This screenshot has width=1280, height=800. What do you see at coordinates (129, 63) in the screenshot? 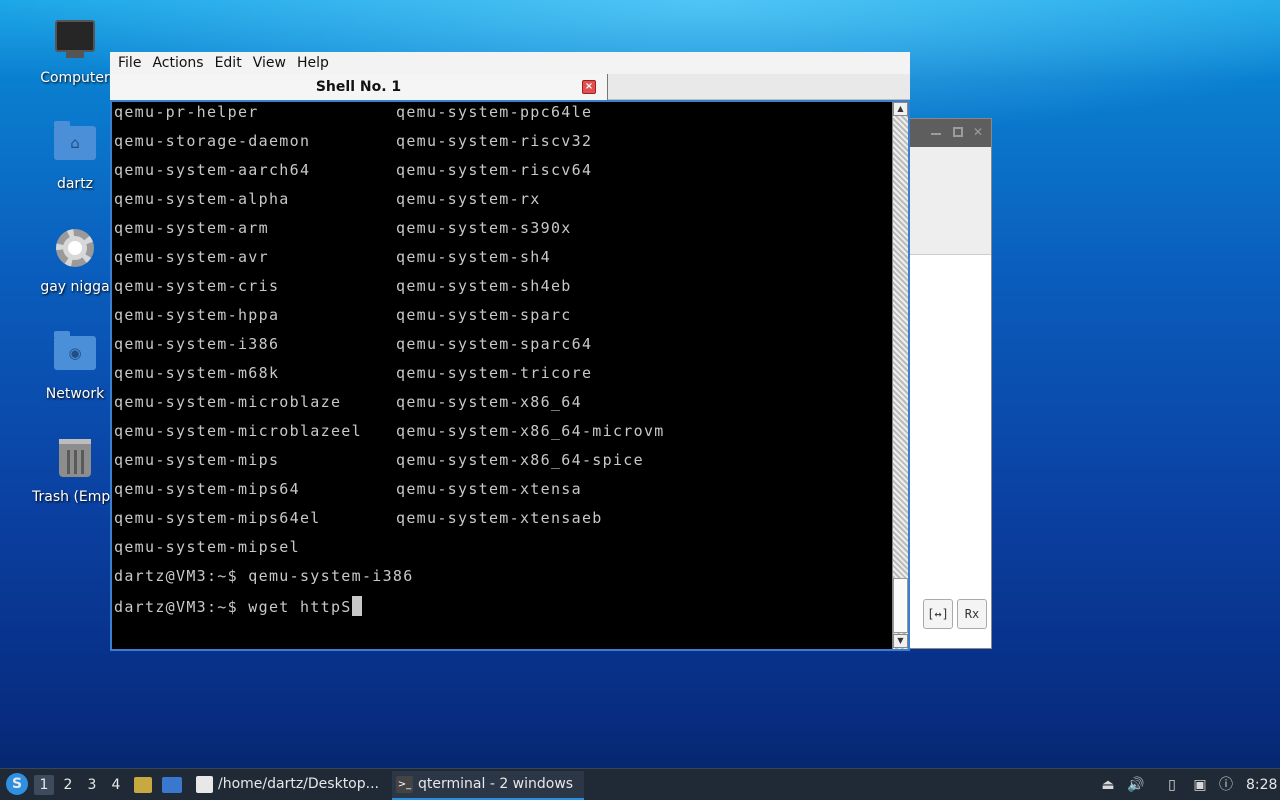
I see `menu-file: File` at bounding box center [129, 63].